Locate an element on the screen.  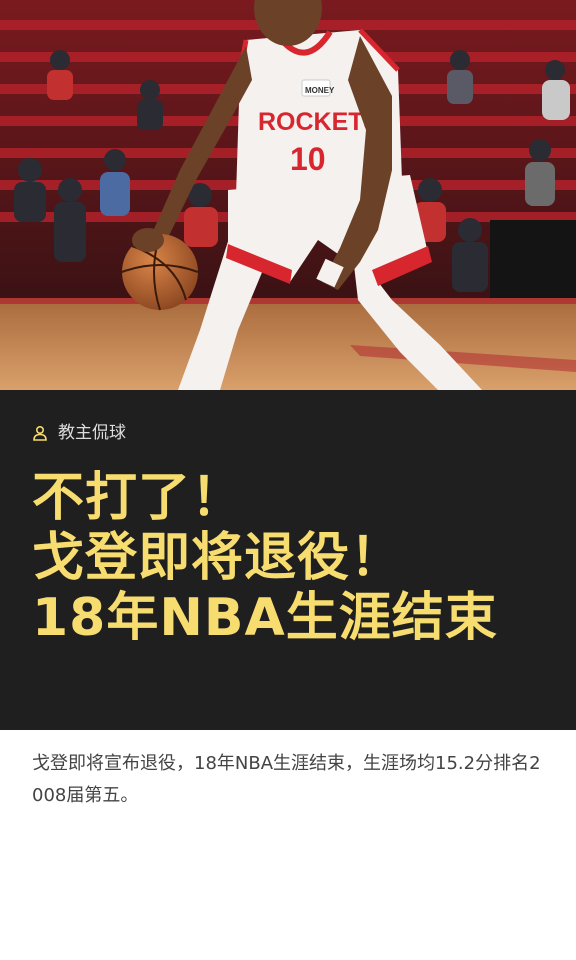
author-byline: 教主侃球 is located at coordinates (79, 433).